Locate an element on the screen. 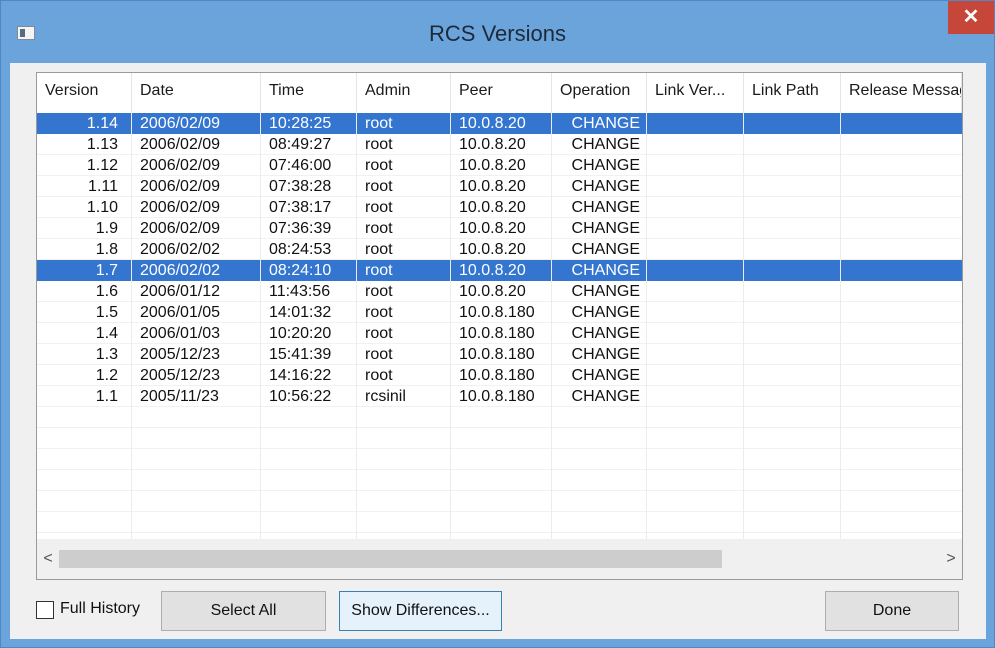 The width and height of the screenshot is (995, 648). close-button: ✕ is located at coordinates (971, 17).